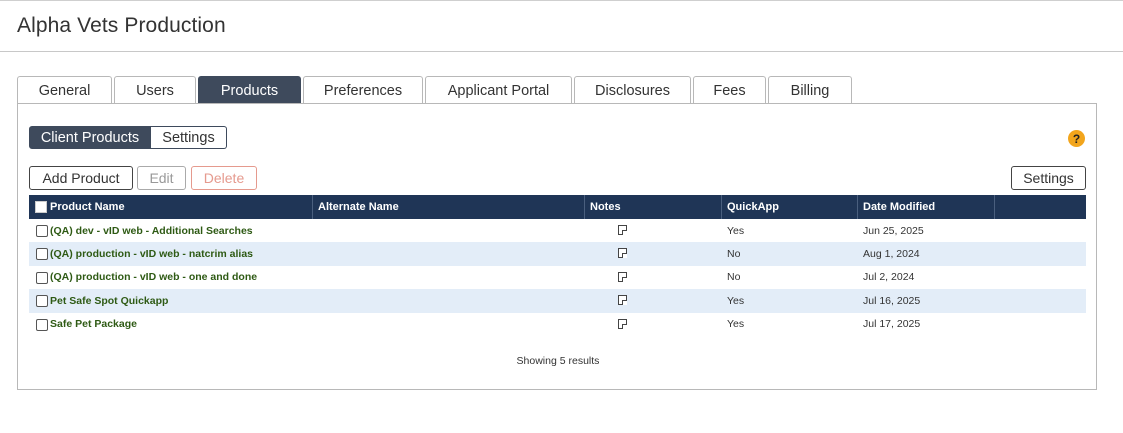 The height and width of the screenshot is (433, 1123). What do you see at coordinates (790, 207) in the screenshot?
I see `column-header-quickapp: QuickApp` at bounding box center [790, 207].